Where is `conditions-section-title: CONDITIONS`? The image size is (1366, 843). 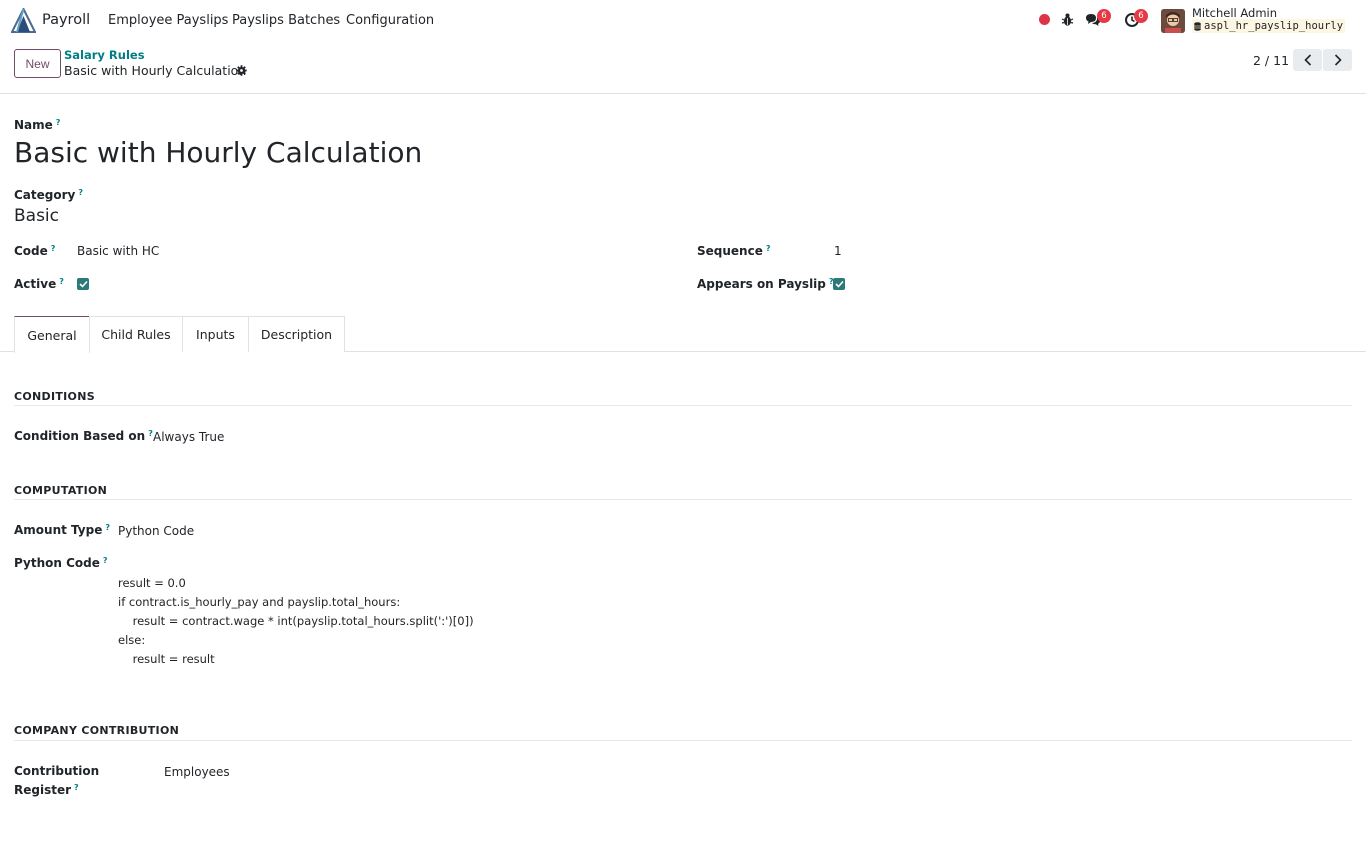
conditions-section-title: CONDITIONS is located at coordinates (54, 396).